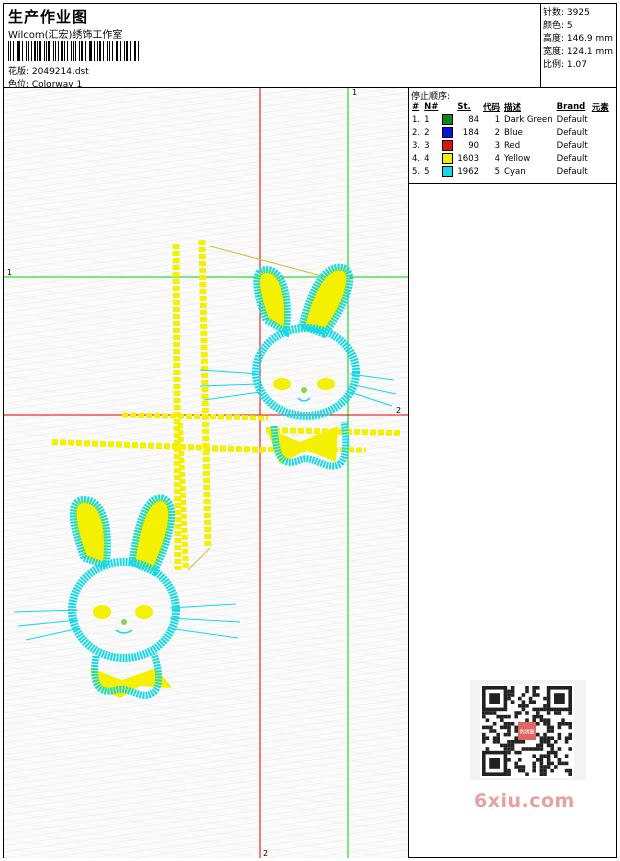 The image size is (620, 861). What do you see at coordinates (298, 366) in the screenshot?
I see `bunny-top-right` at bounding box center [298, 366].